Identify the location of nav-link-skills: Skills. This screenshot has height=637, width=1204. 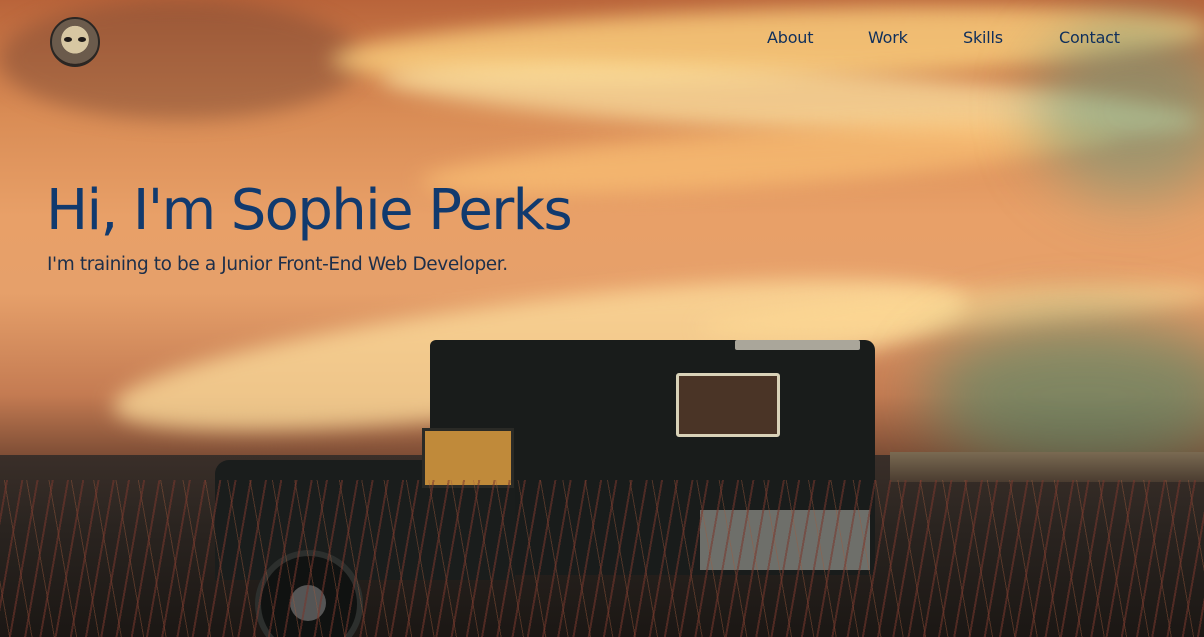
(983, 37).